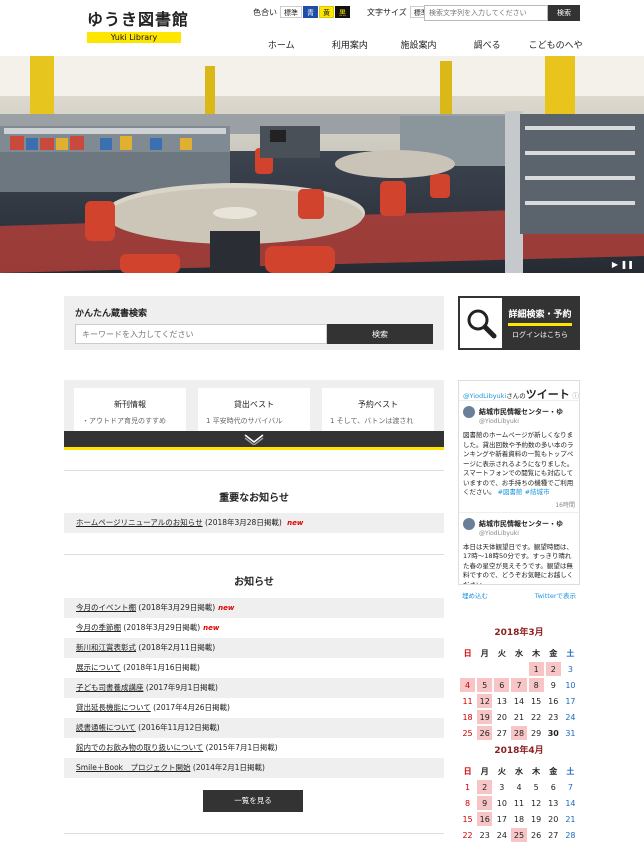 The height and width of the screenshot is (844, 644). Describe the element at coordinates (254, 648) in the screenshot. I see `news-item: 新川和江賞表彰式 (2018年2月11日掲載)` at that location.